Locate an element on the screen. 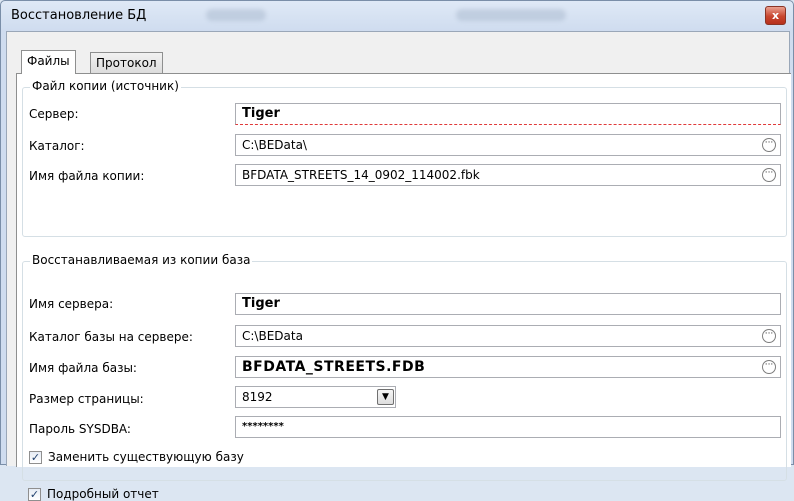 Image resolution: width=794 pixels, height=501 pixels. close-button: x is located at coordinates (775, 15).